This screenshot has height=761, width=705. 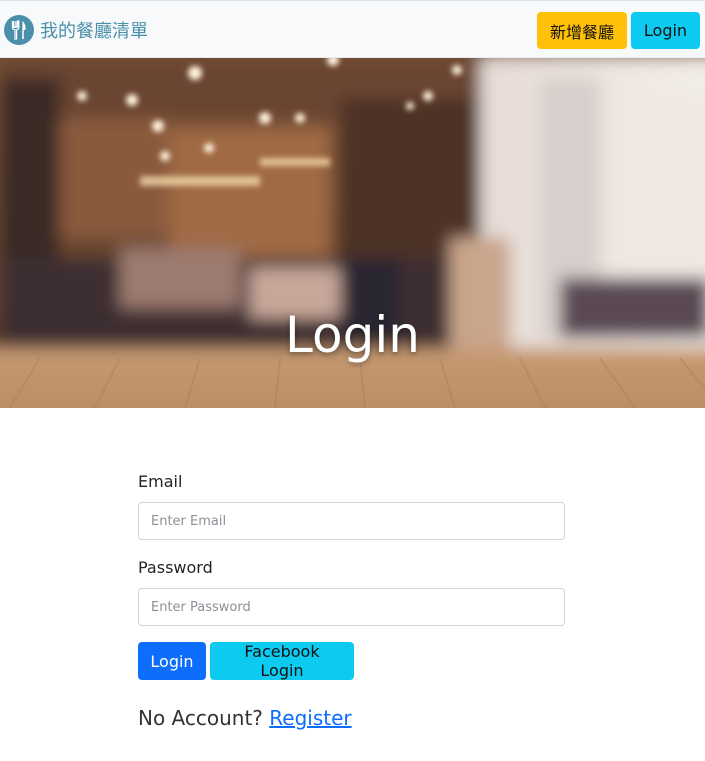 What do you see at coordinates (175, 567) in the screenshot?
I see `password-label: Password` at bounding box center [175, 567].